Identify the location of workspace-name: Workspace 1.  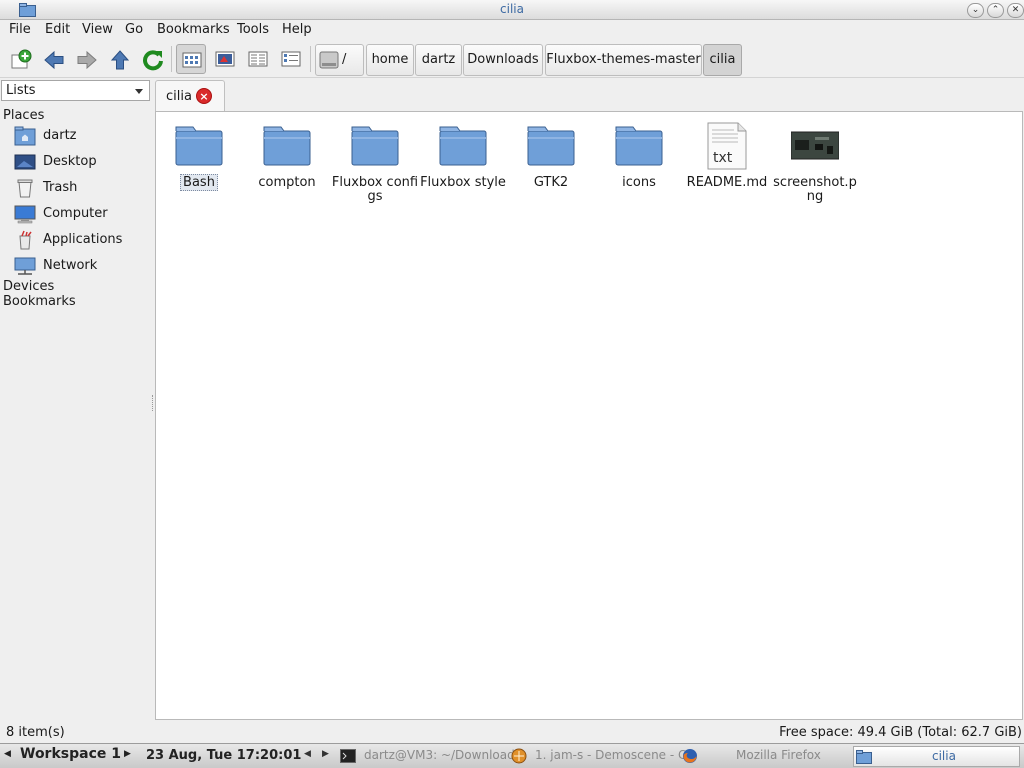
(70, 754).